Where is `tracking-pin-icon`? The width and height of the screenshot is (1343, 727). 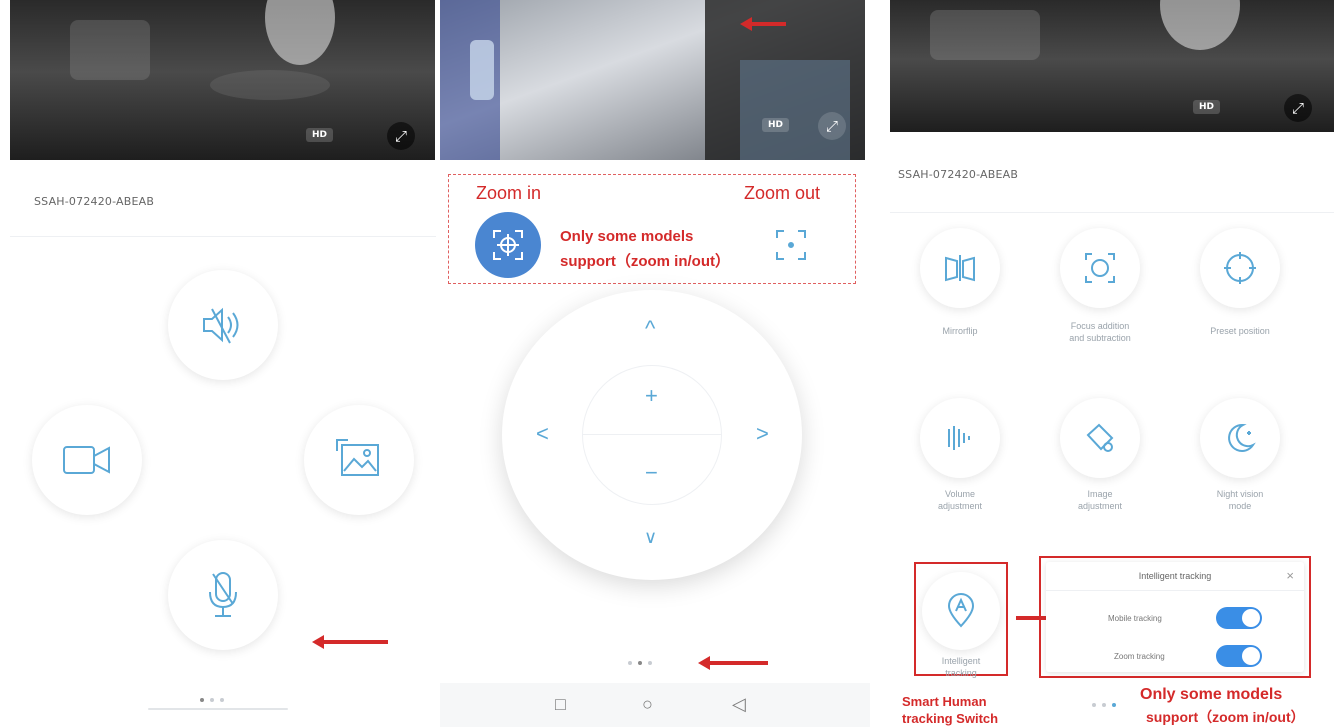 tracking-pin-icon is located at coordinates (961, 610).